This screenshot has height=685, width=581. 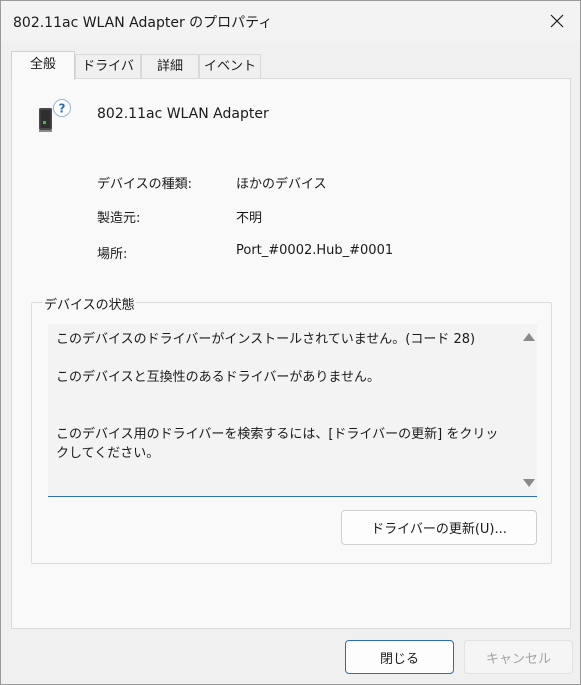 I want to click on device-status-label: デバイスの状態, so click(x=89, y=303).